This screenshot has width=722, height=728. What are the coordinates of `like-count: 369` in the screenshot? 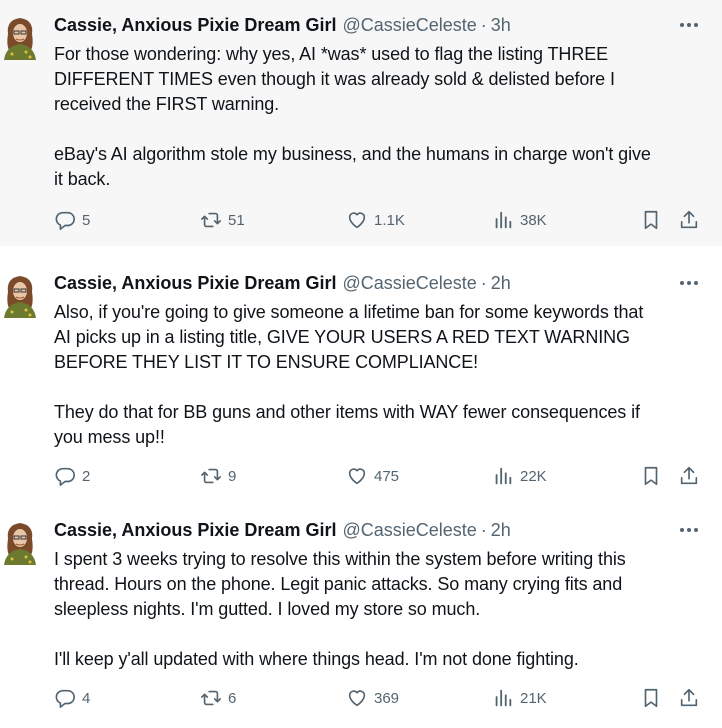 It's located at (387, 698).